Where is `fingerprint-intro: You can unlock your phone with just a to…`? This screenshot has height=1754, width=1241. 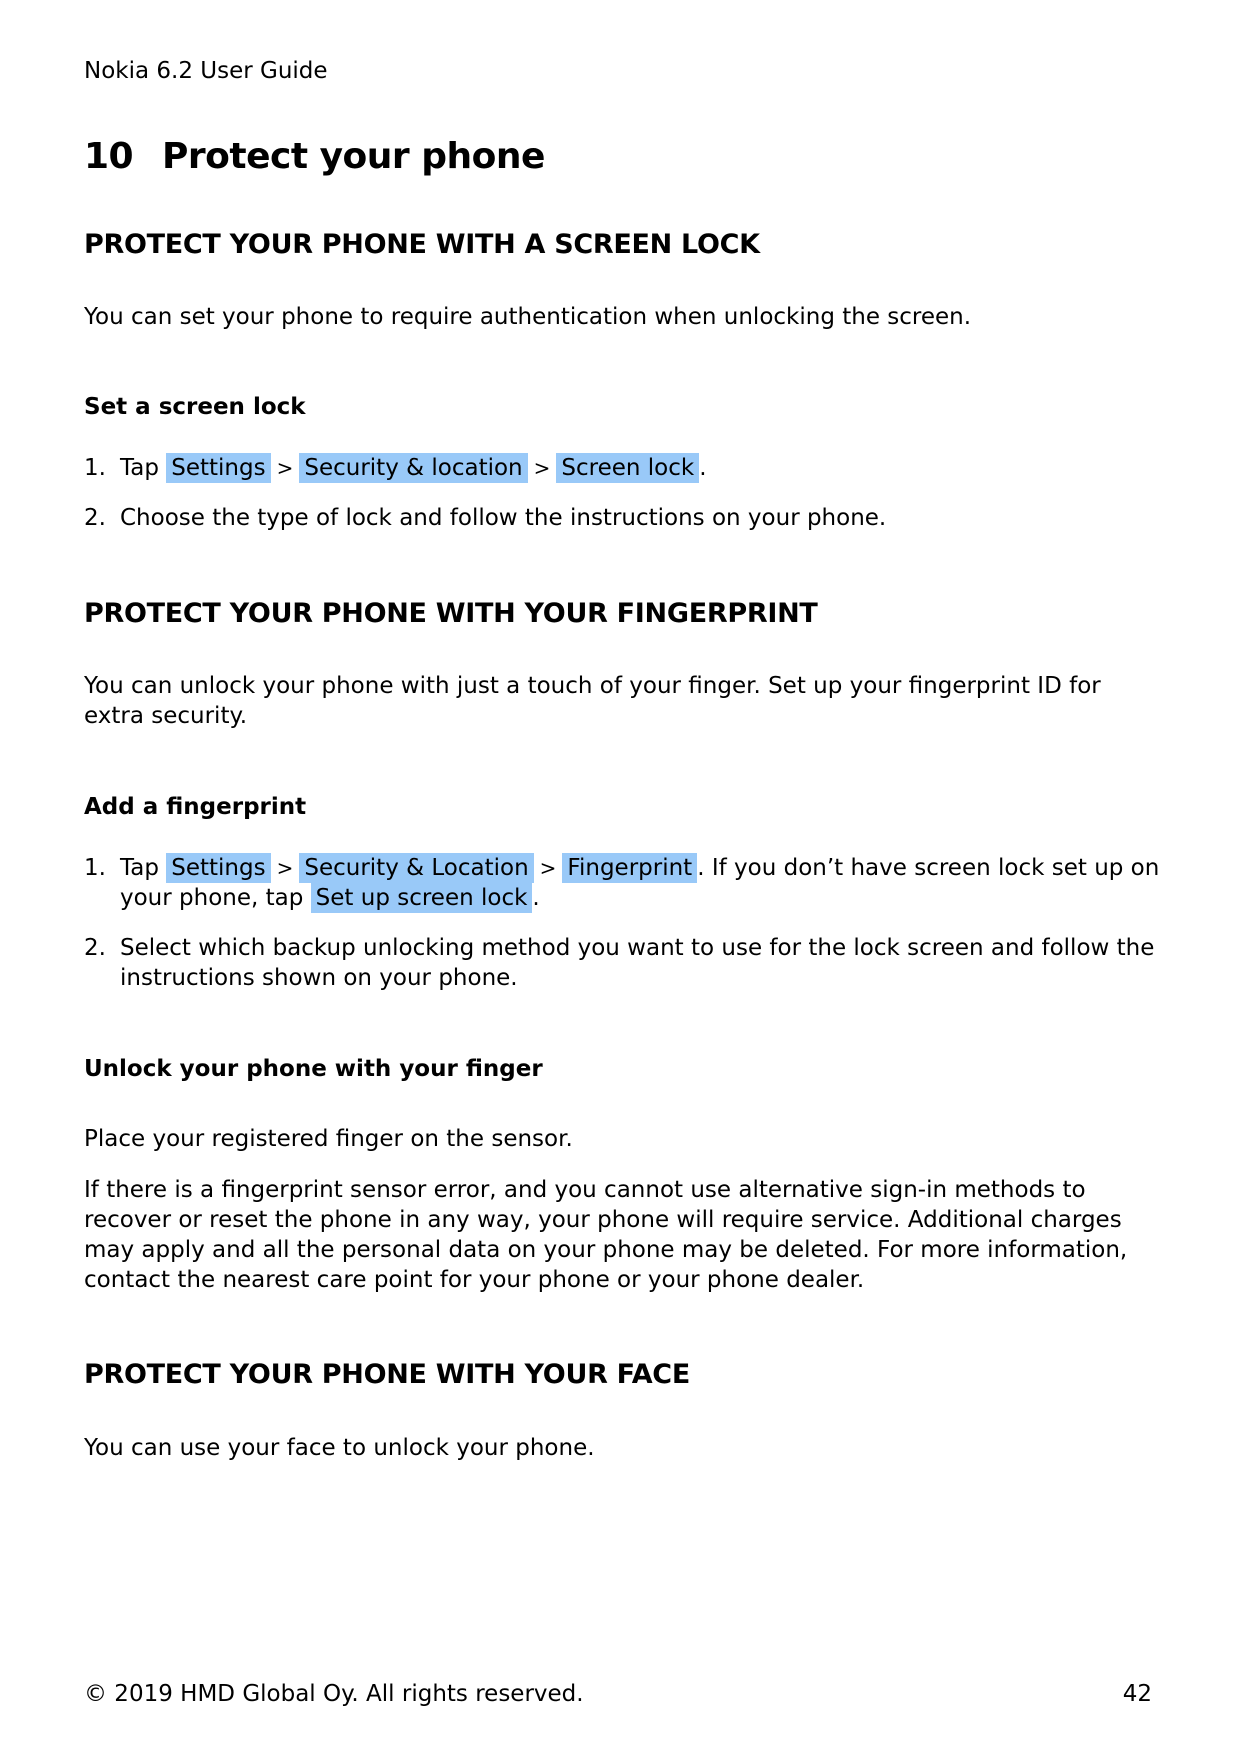 fingerprint-intro: You can unlock your phone with just a to… is located at coordinates (592, 701).